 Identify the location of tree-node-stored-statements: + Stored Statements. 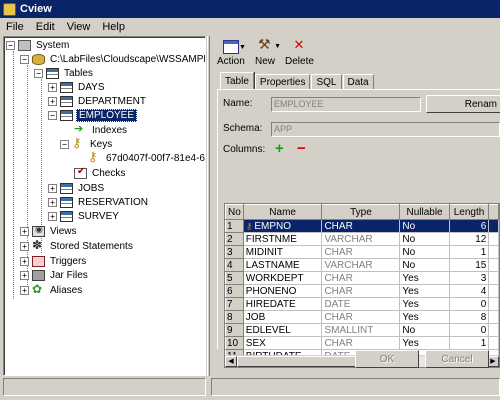
(77, 245).